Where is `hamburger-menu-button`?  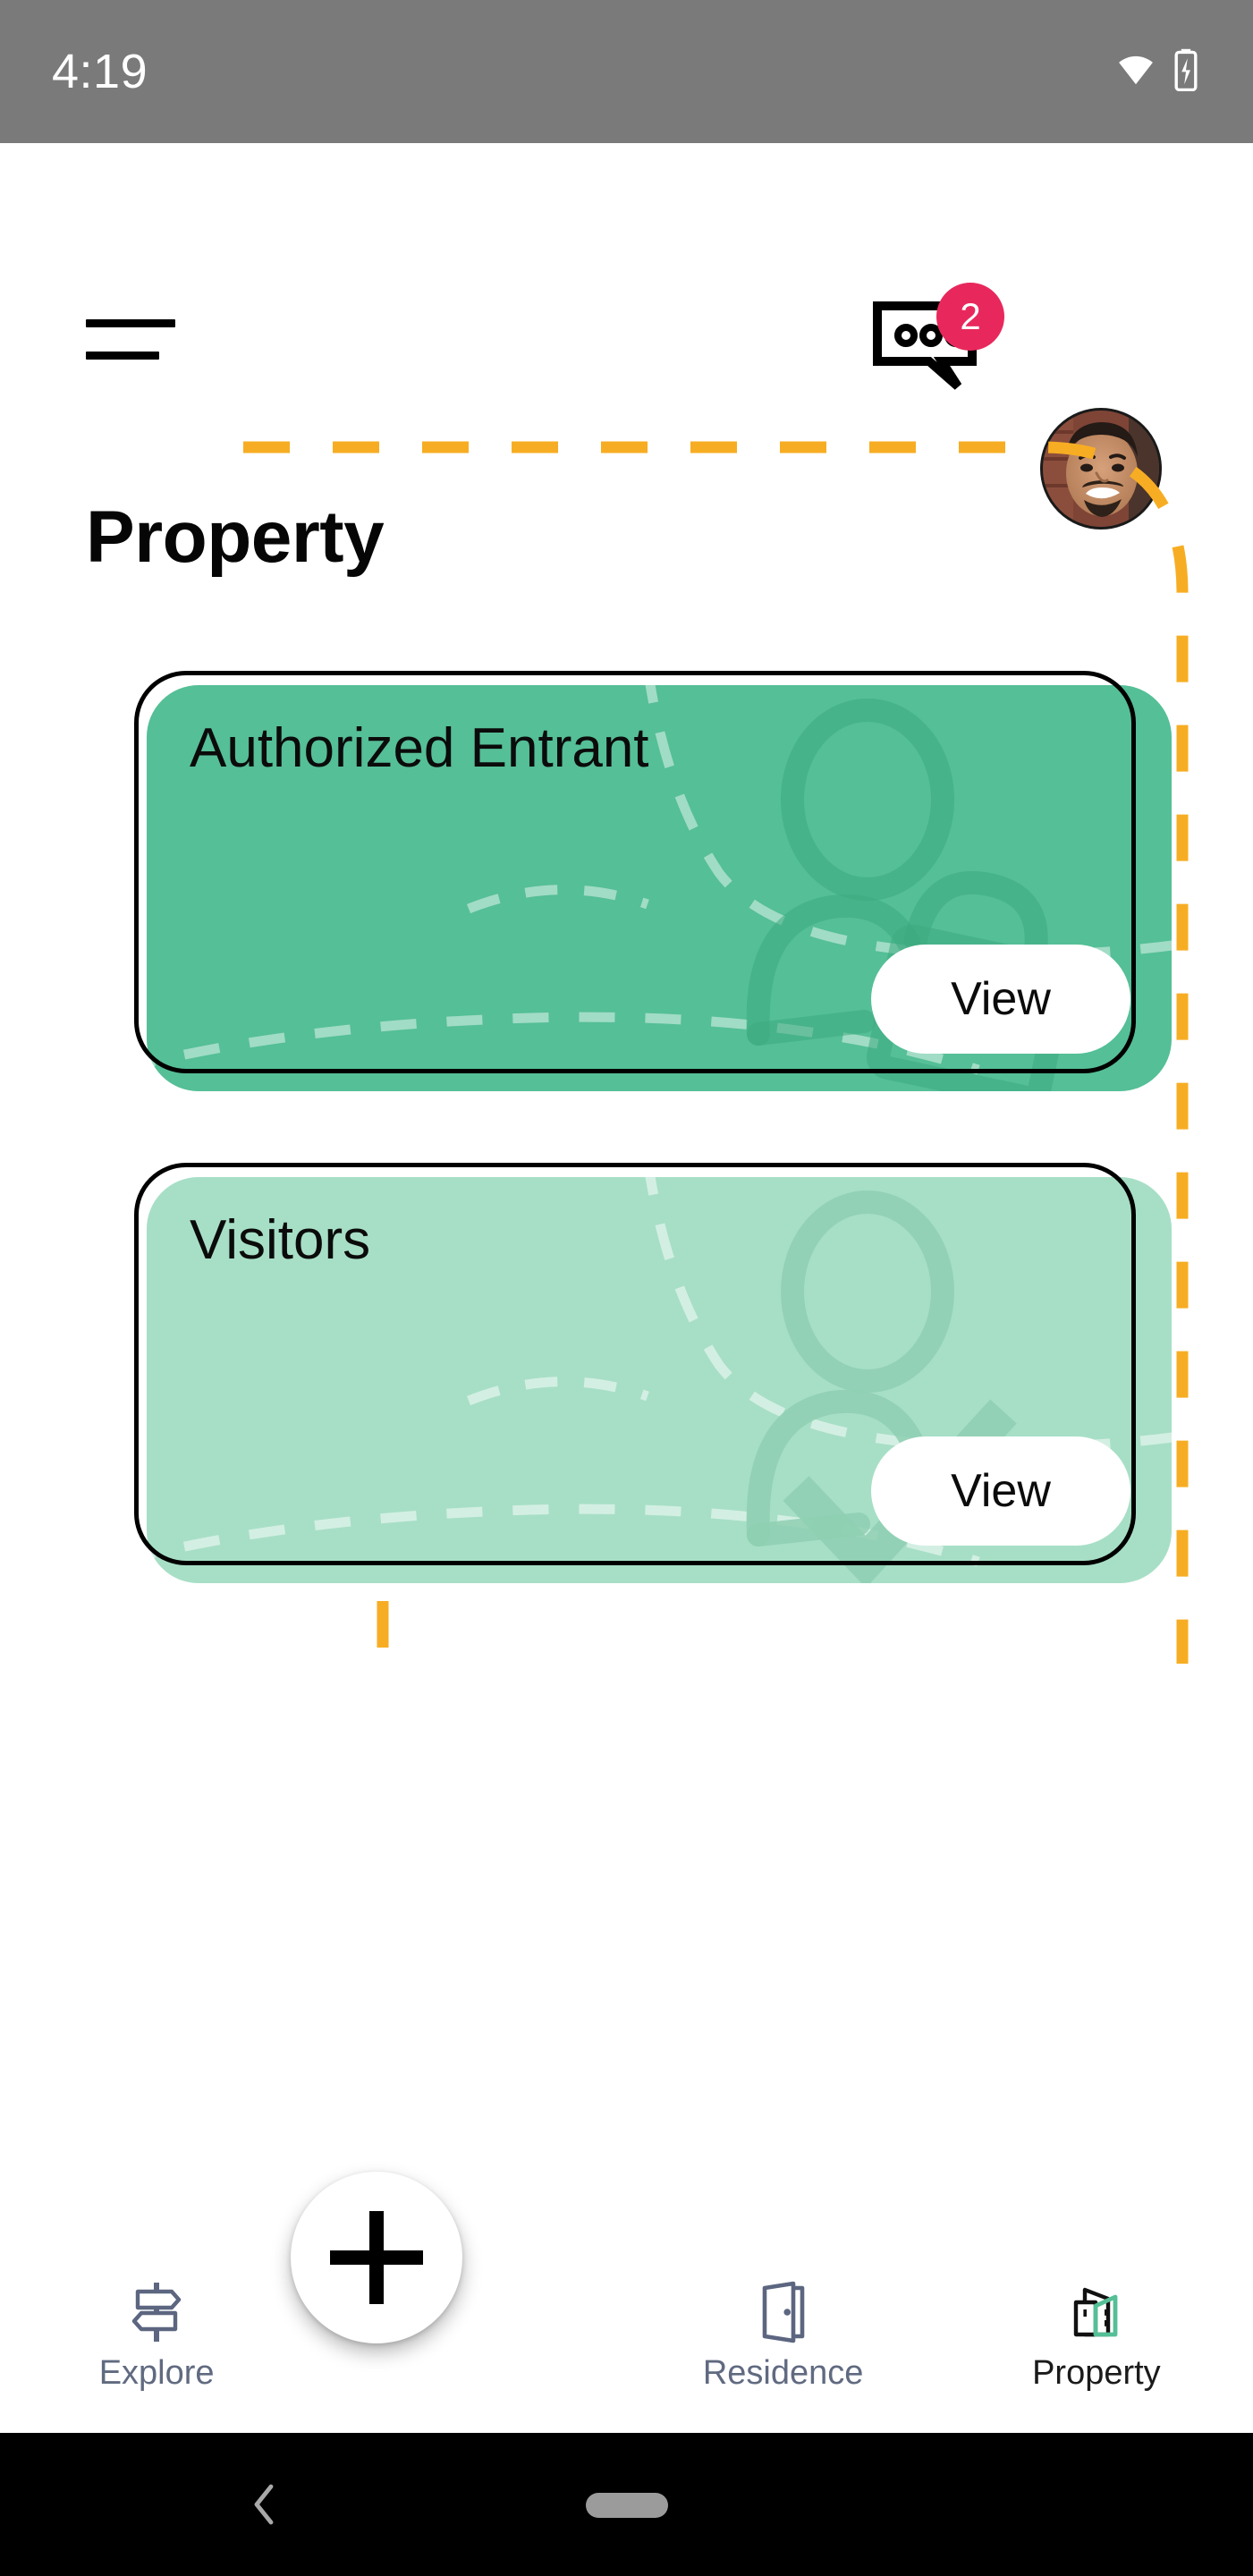 hamburger-menu-button is located at coordinates (135, 335).